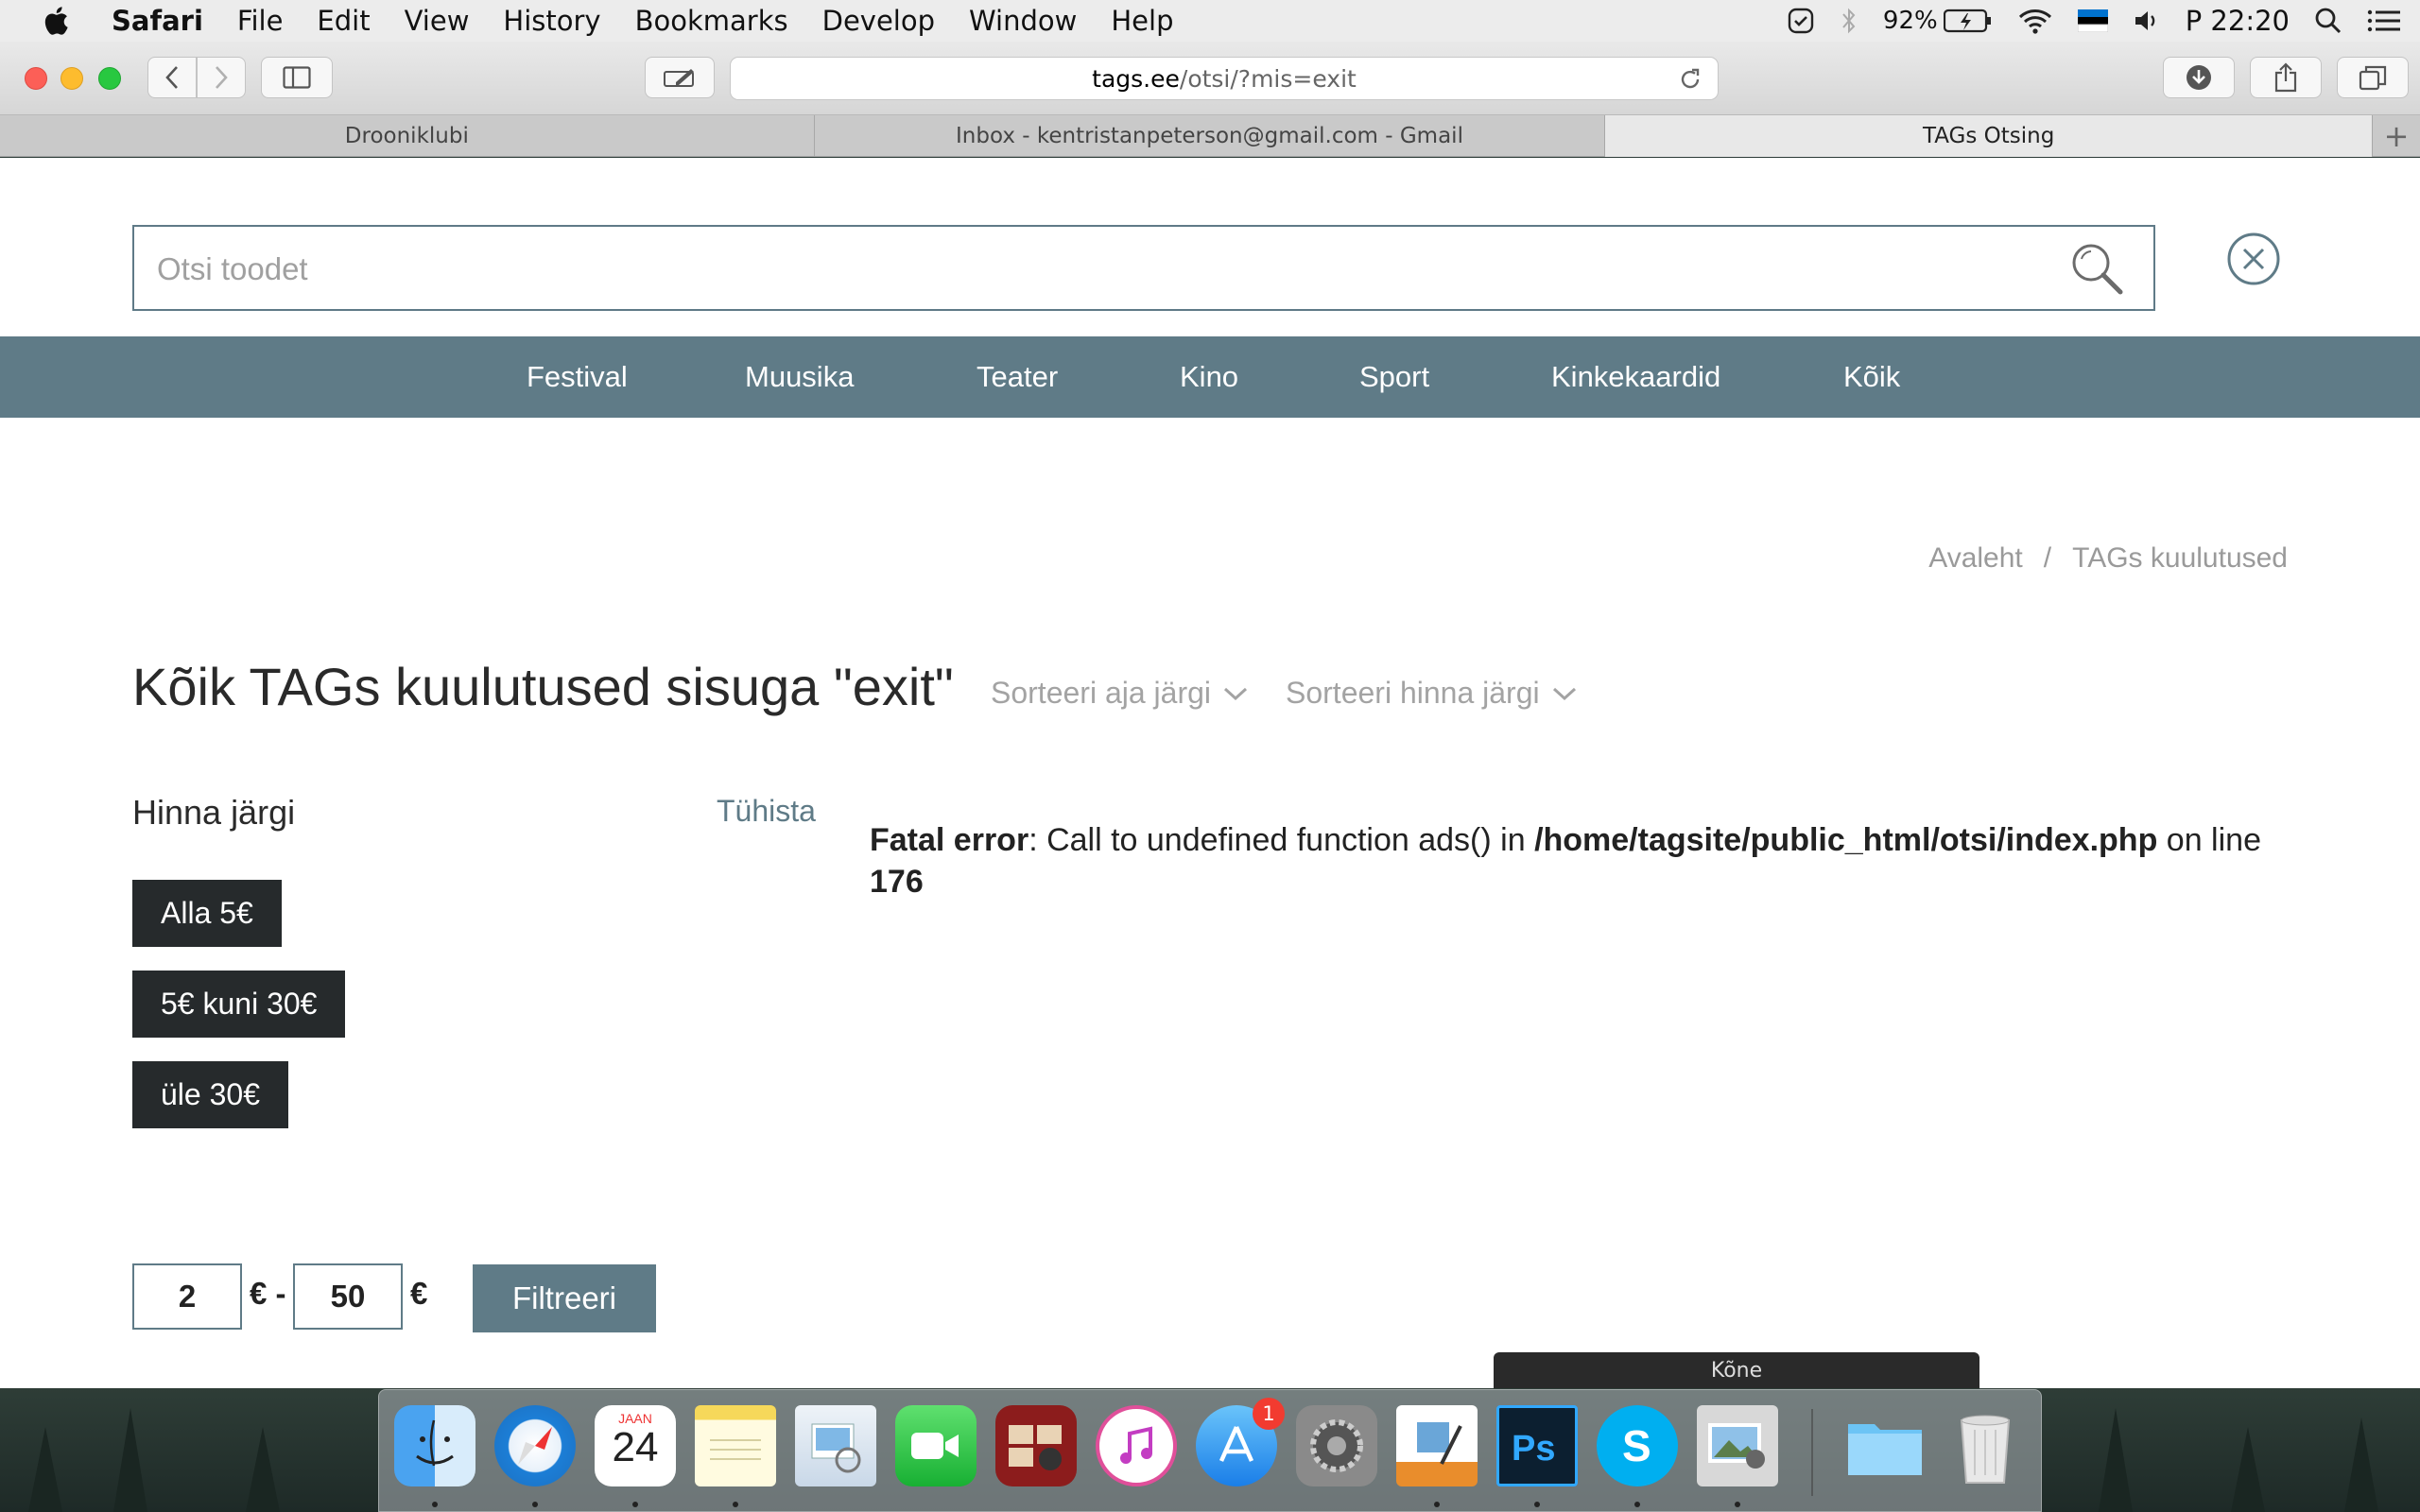  I want to click on app-store-badge: 1, so click(1269, 1414).